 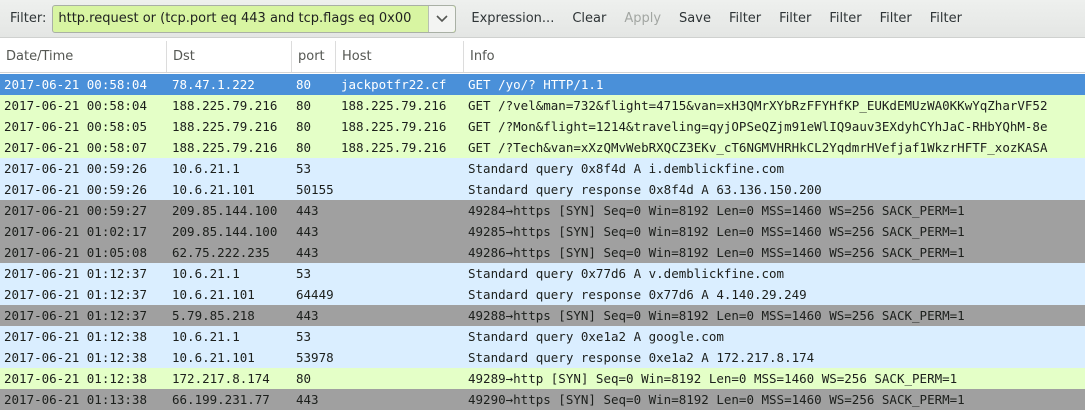 What do you see at coordinates (314, 56) in the screenshot?
I see `column-header-port: port` at bounding box center [314, 56].